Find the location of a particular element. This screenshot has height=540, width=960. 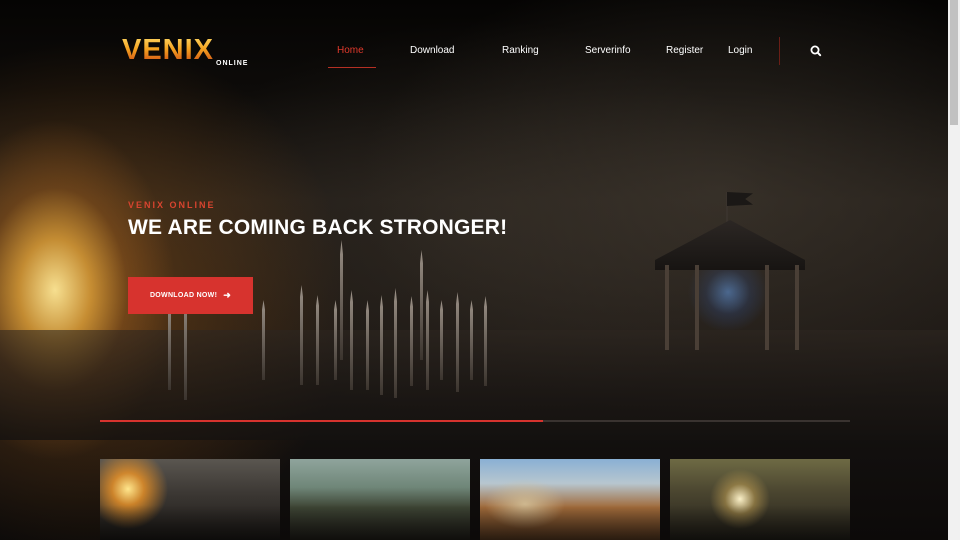

search-icon is located at coordinates (816, 51).